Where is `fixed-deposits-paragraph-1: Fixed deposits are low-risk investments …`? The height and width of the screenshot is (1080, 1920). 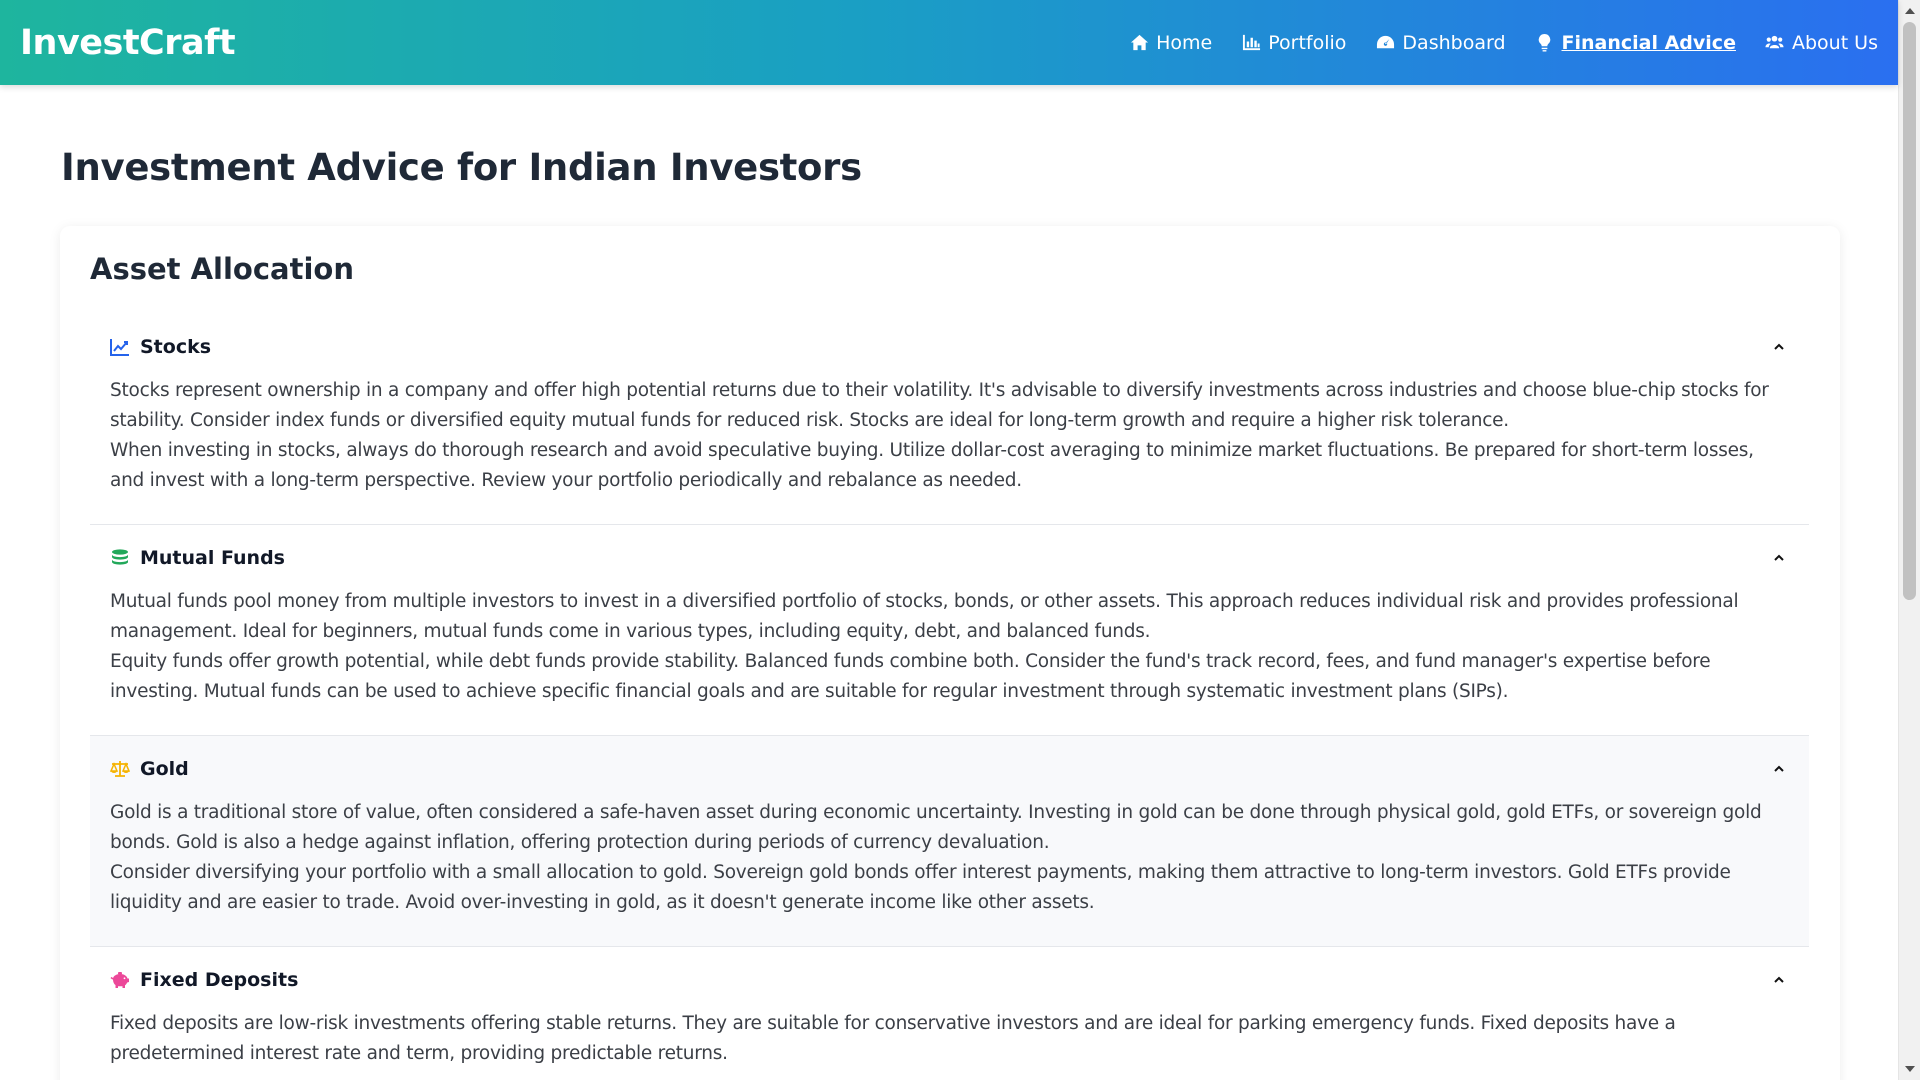 fixed-deposits-paragraph-1: Fixed deposits are low-risk investments … is located at coordinates (893, 1038).